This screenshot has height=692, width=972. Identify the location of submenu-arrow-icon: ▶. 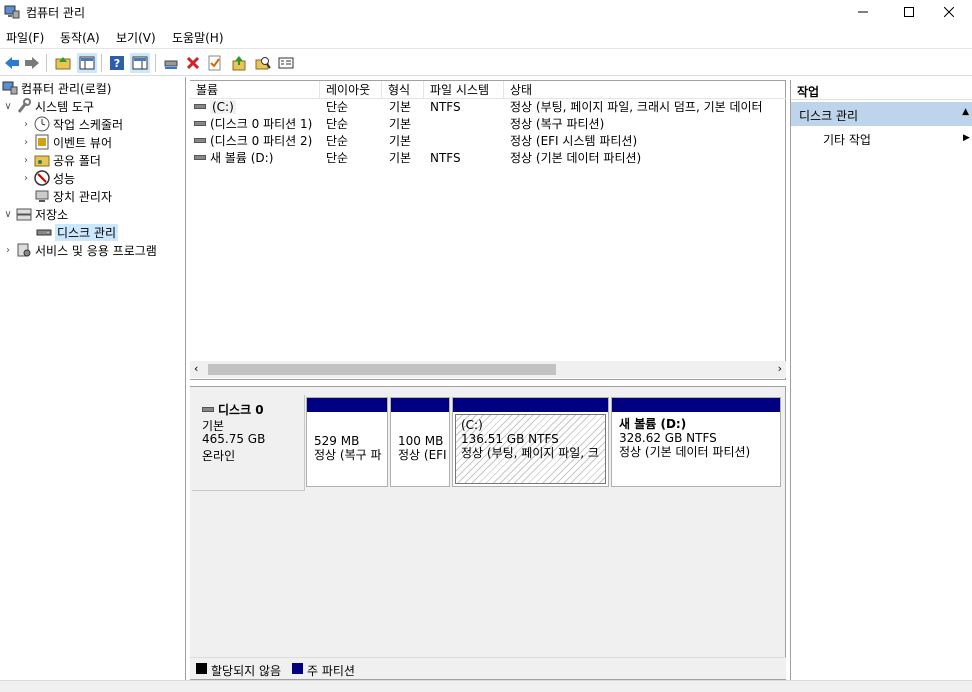
(966, 138).